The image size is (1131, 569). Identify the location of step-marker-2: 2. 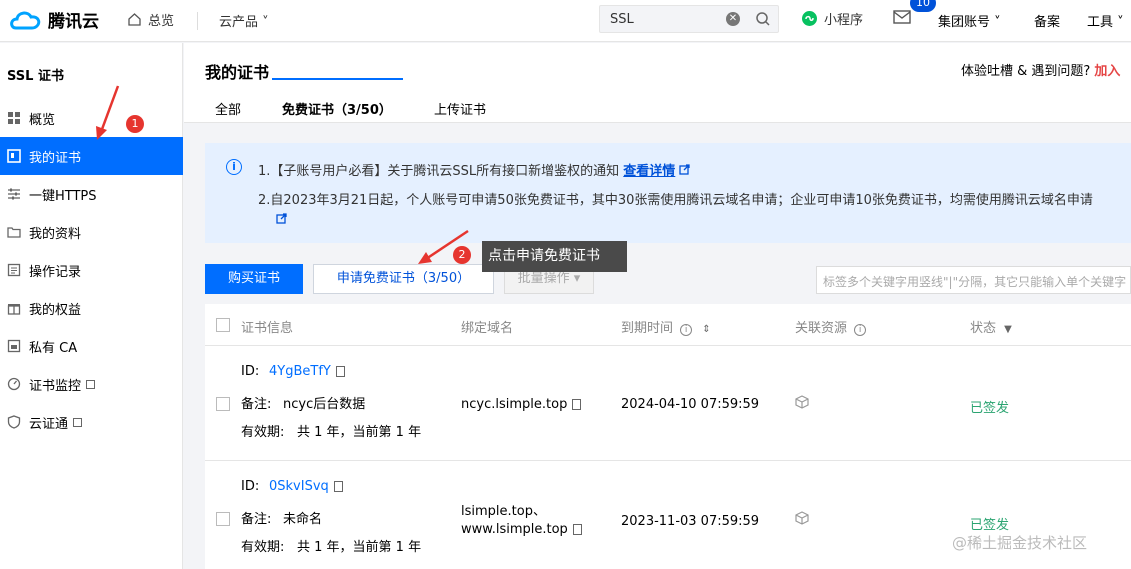
(462, 255).